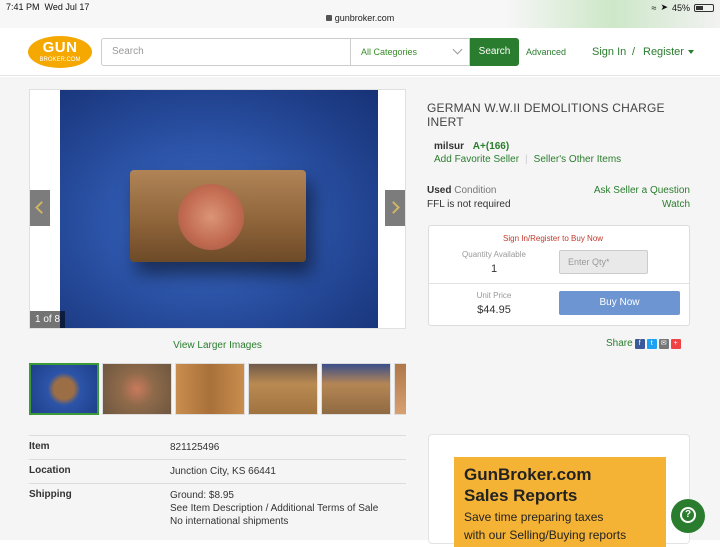 The width and height of the screenshot is (720, 547). Describe the element at coordinates (559, 238) in the screenshot. I see `sign-in-register-notice: Sign In/Register to Buy Now` at that location.